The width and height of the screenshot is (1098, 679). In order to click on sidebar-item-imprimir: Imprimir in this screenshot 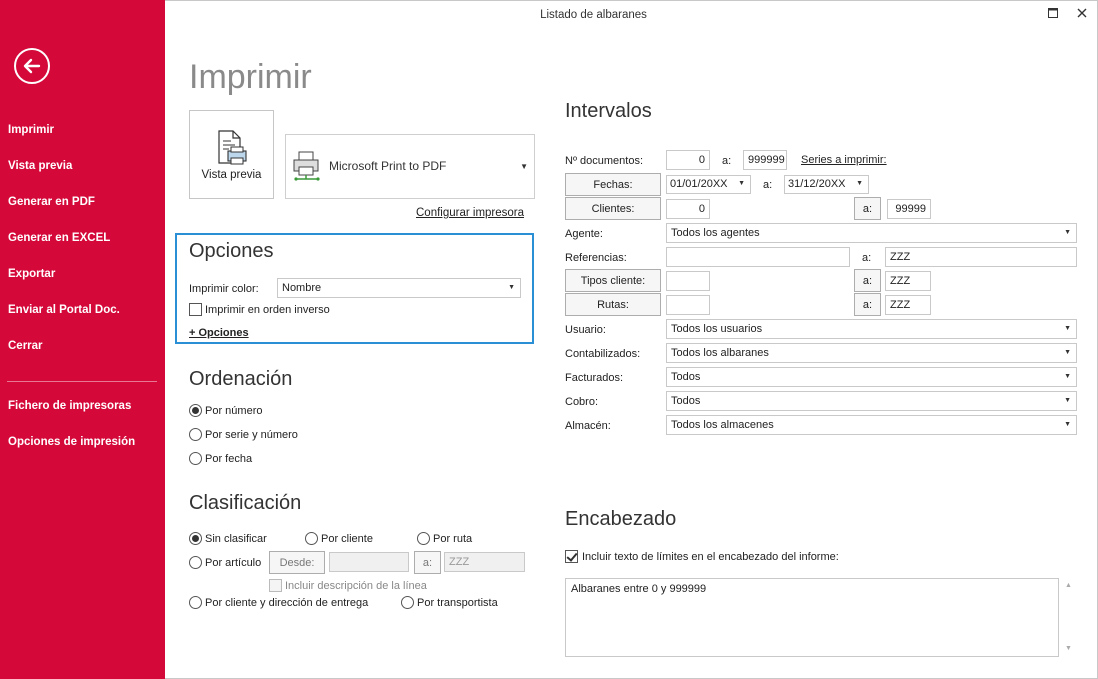, I will do `click(31, 130)`.